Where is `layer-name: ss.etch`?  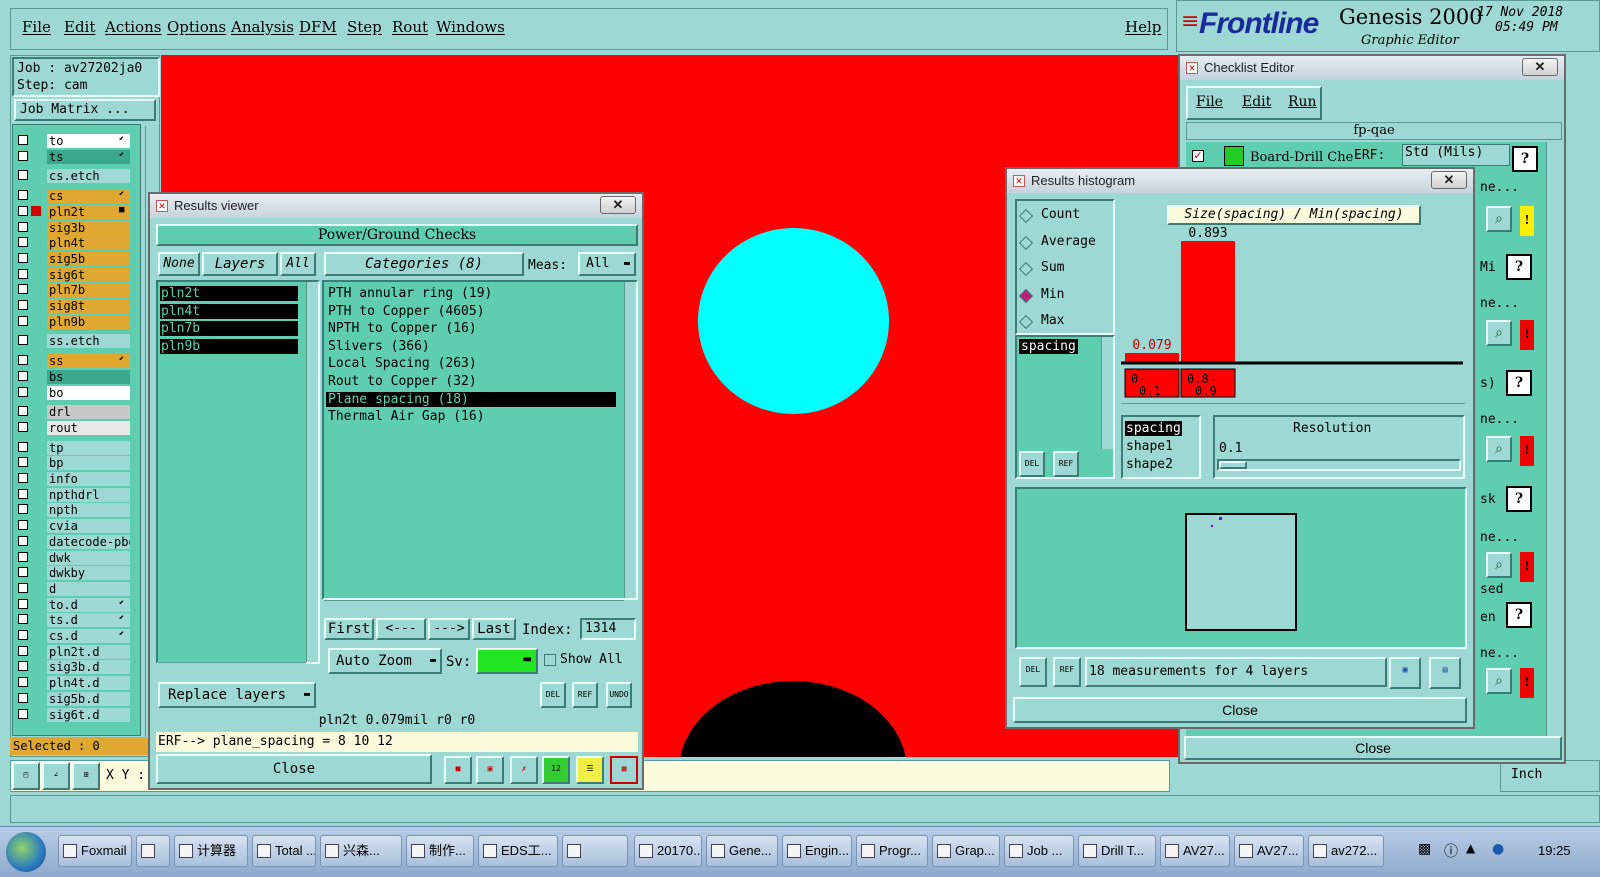
layer-name: ss.etch is located at coordinates (88, 341).